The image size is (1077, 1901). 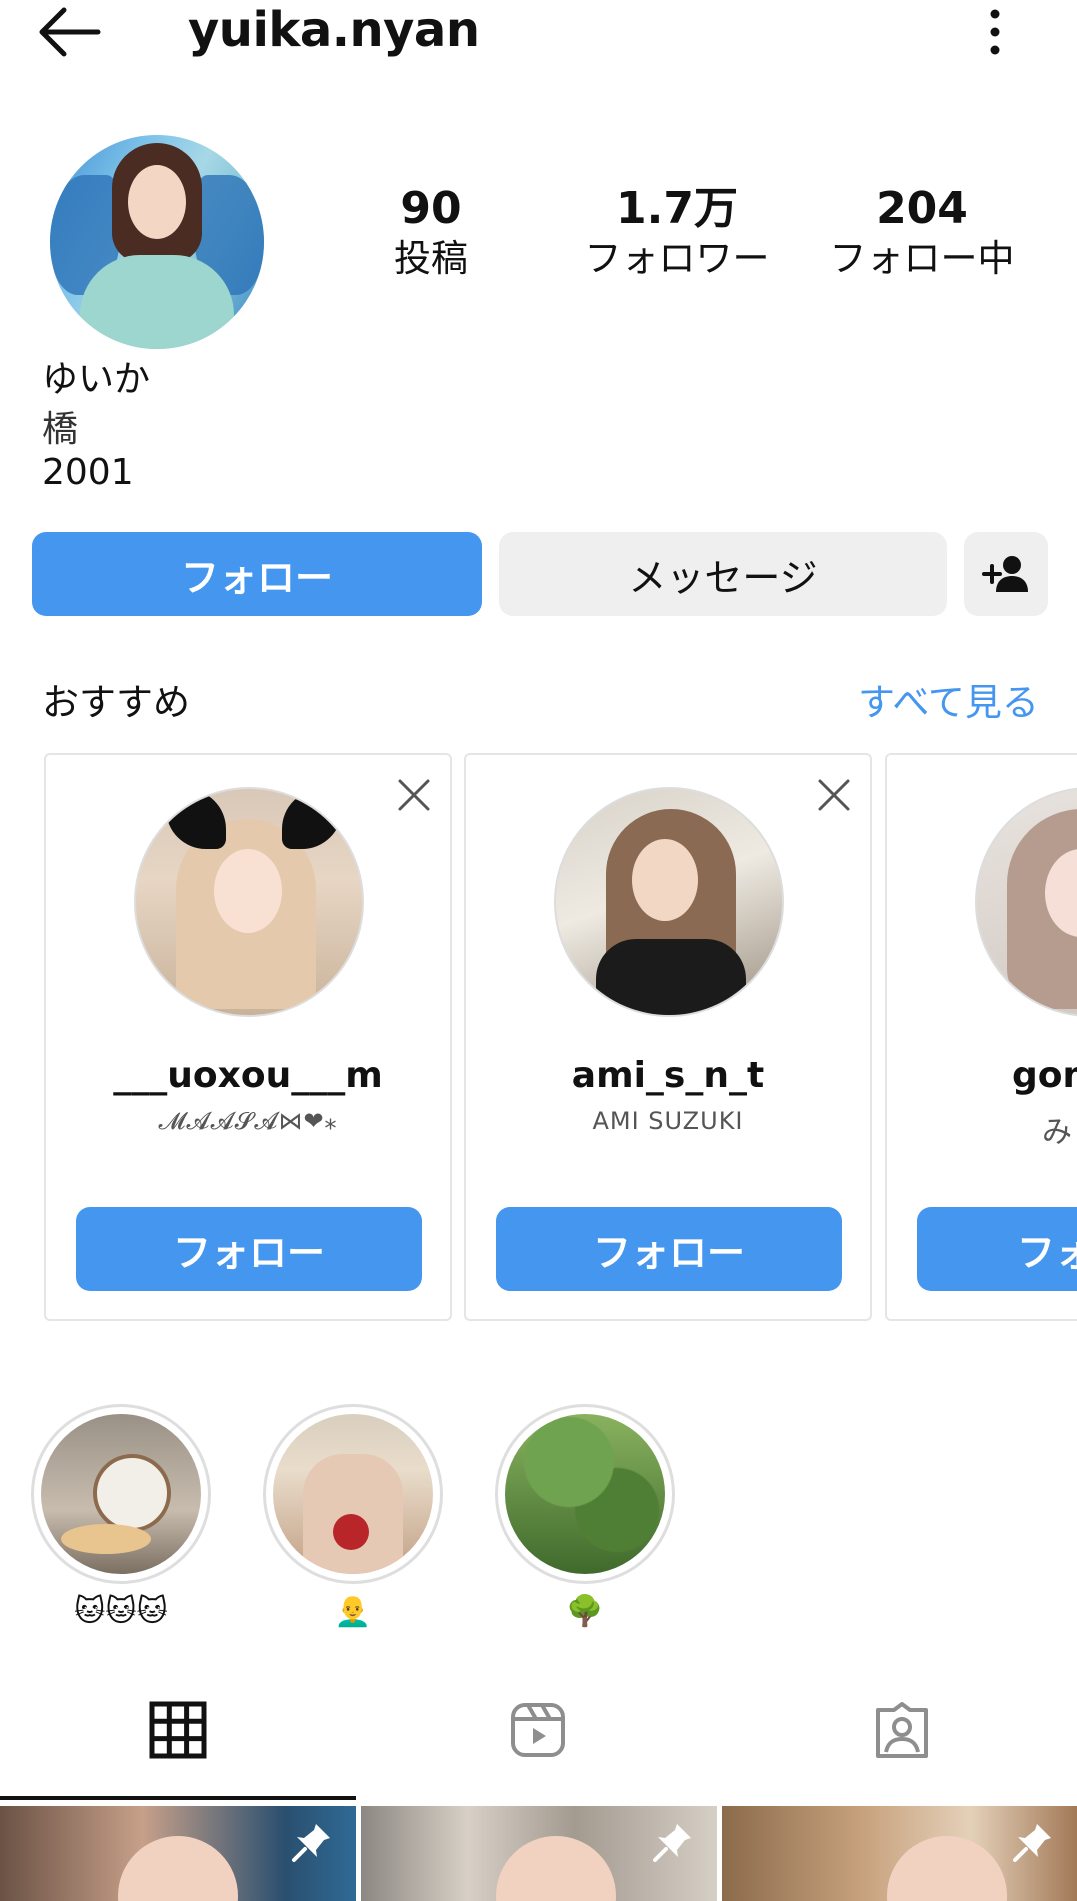 I want to click on highlight-label: 🐱🐱🐱, so click(x=121, y=1611).